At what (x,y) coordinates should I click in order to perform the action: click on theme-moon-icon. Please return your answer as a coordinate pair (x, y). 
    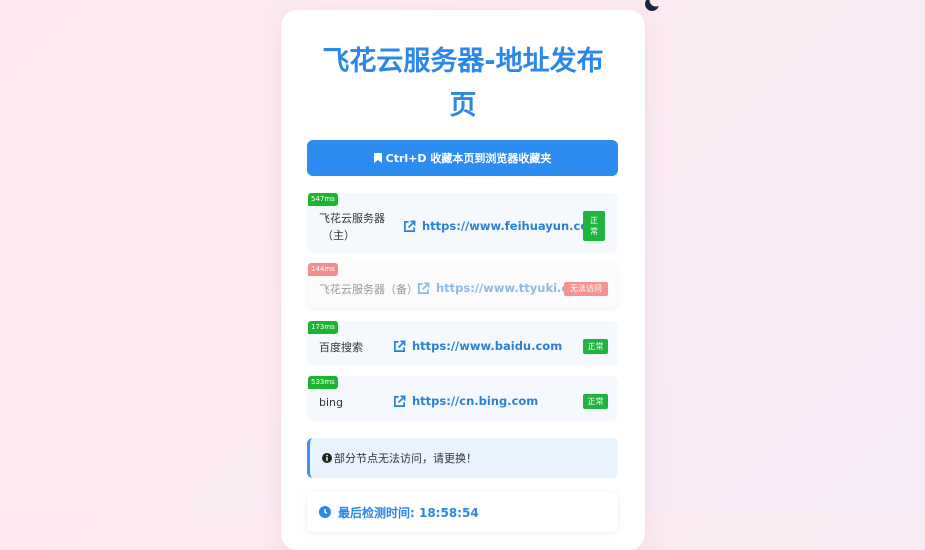
    Looking at the image, I should click on (652, 7).